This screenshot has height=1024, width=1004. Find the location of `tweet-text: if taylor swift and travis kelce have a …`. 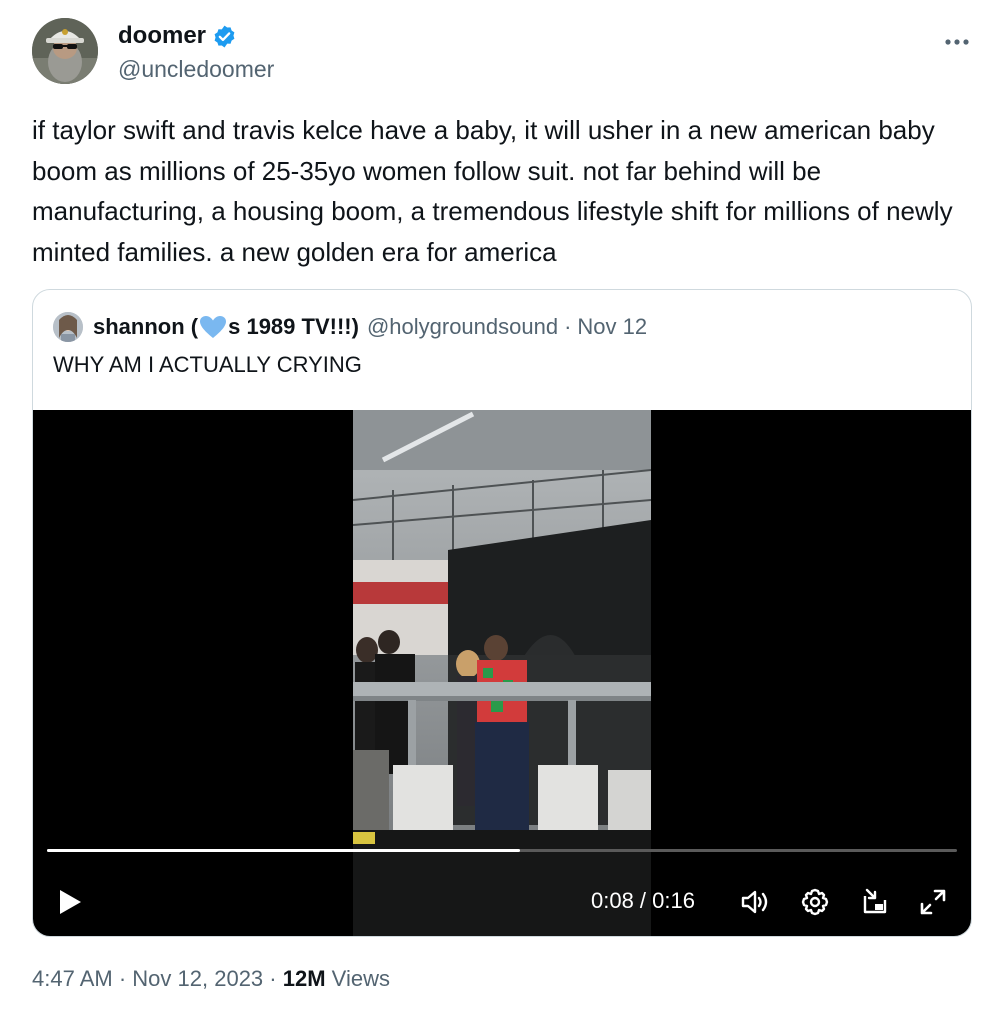

tweet-text: if taylor swift and travis kelce have a … is located at coordinates (492, 191).